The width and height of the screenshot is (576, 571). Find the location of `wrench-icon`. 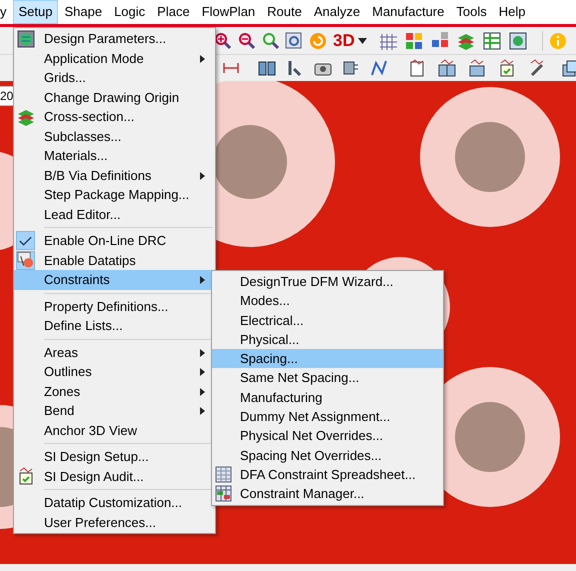

wrench-icon is located at coordinates (295, 68).